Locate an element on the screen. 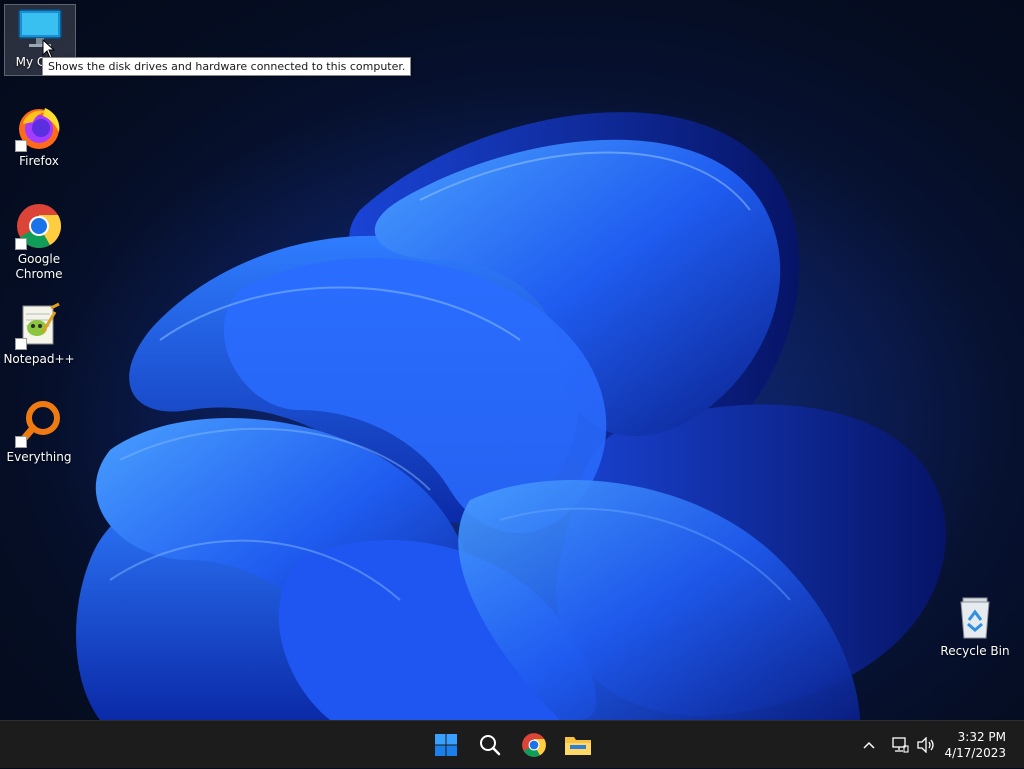 This screenshot has height=769, width=1024. file-explorer-button is located at coordinates (578, 745).